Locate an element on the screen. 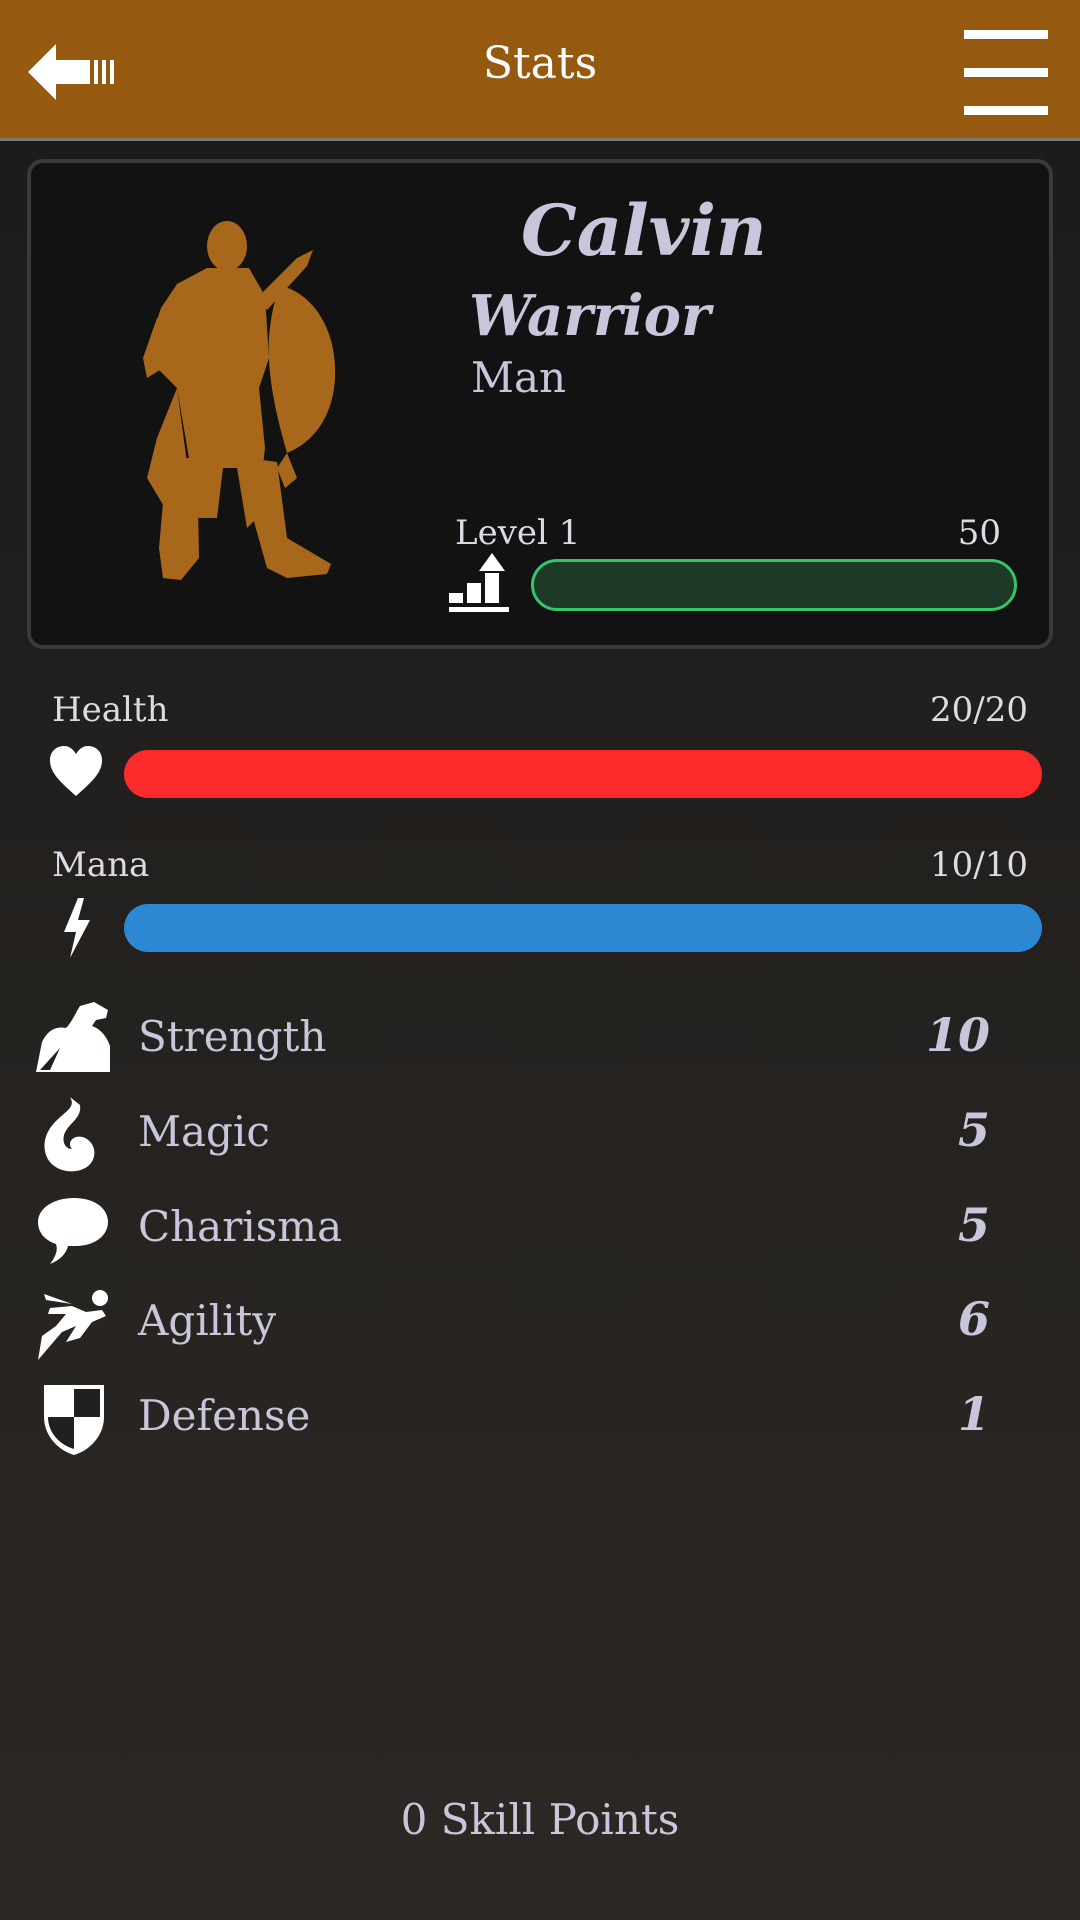  checkered-shield-icon is located at coordinates (74, 1420).